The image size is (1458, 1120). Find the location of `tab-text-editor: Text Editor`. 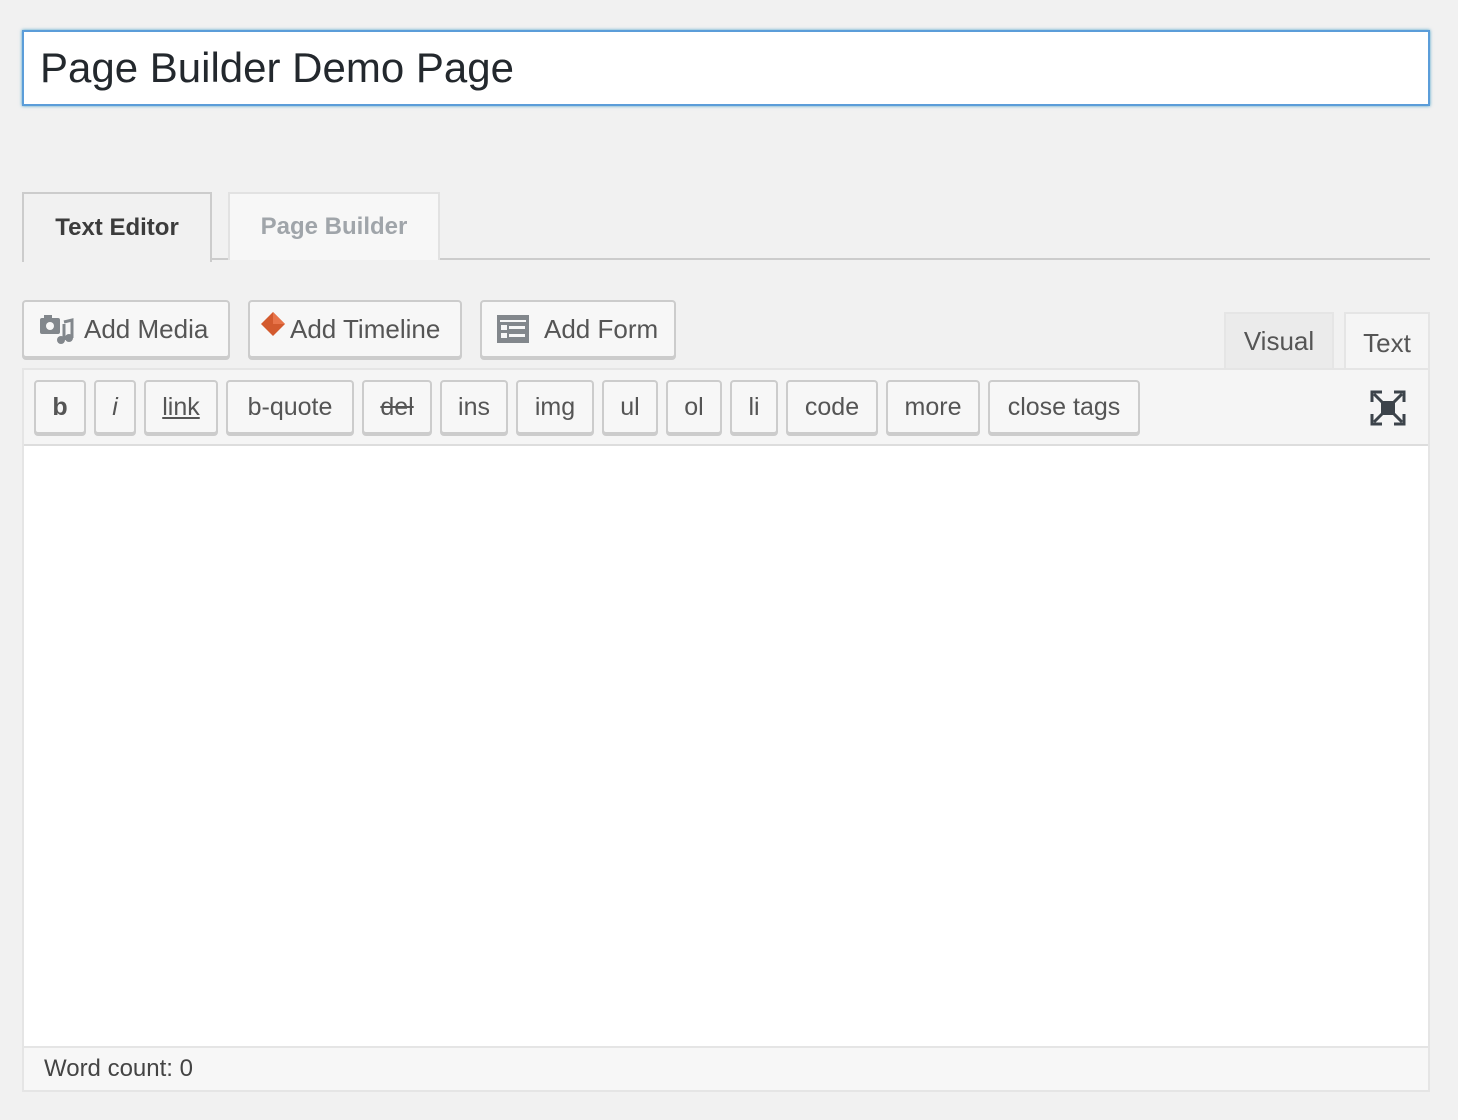

tab-text-editor: Text Editor is located at coordinates (117, 227).